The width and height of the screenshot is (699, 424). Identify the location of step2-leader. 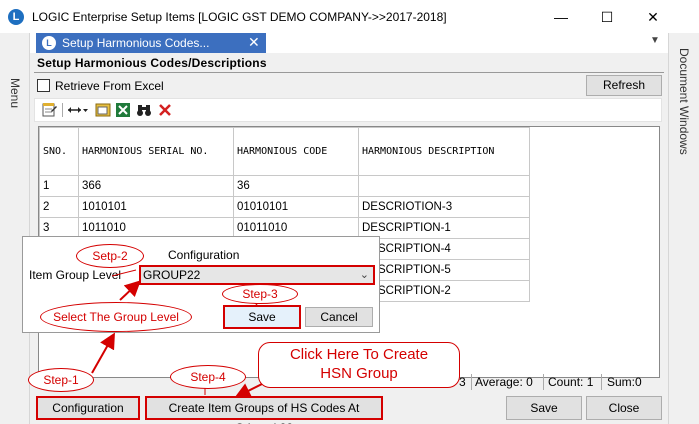
(124, 273).